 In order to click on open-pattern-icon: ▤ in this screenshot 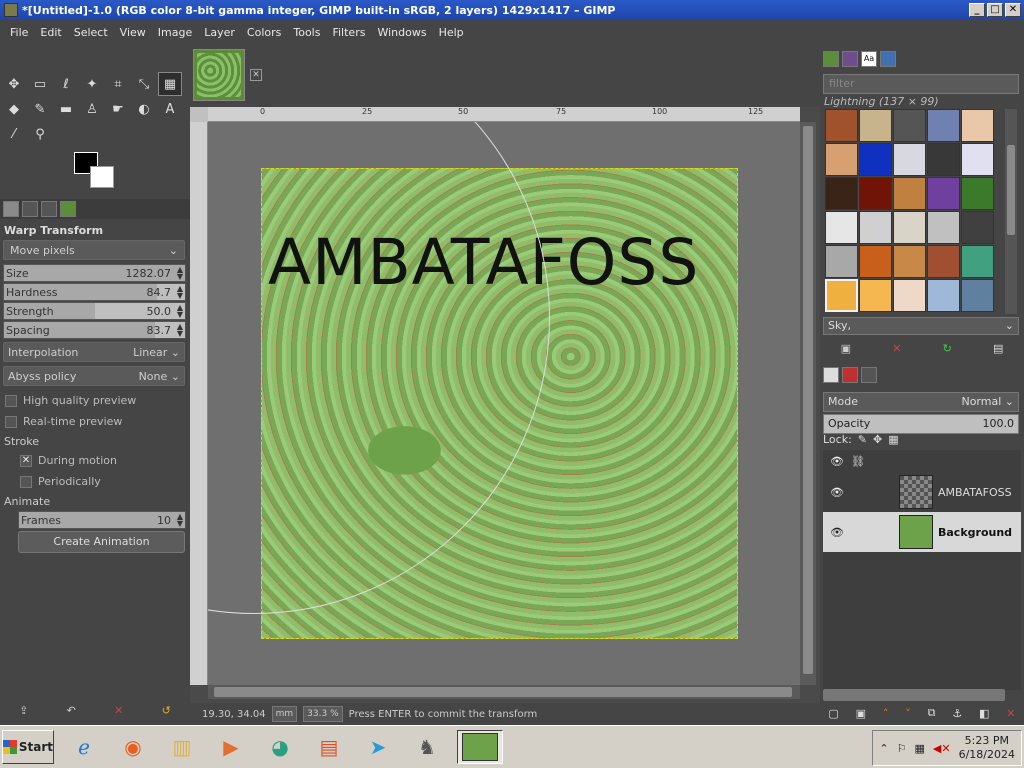, I will do `click(998, 348)`.